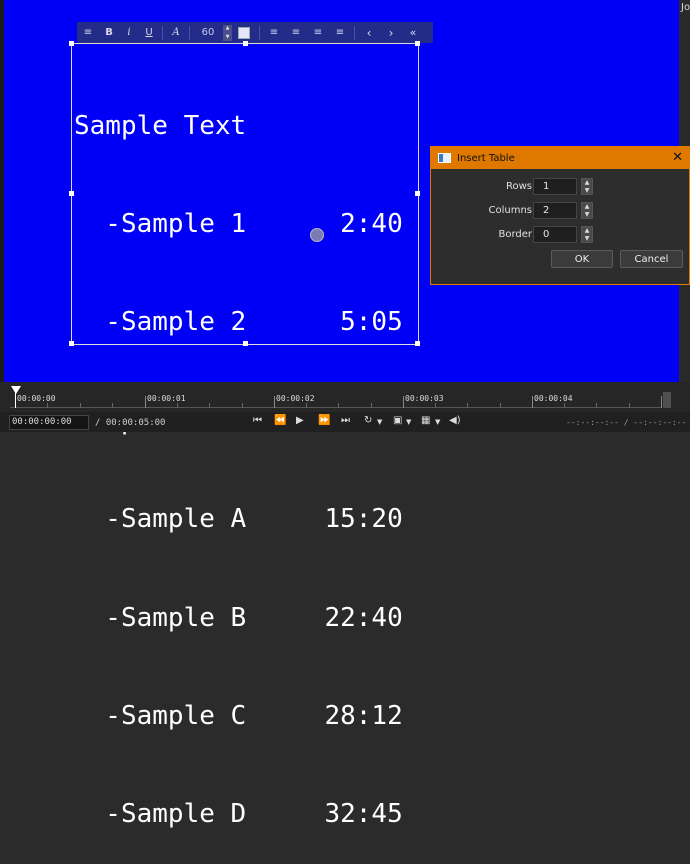  Describe the element at coordinates (368, 420) in the screenshot. I see `loop-icon: ↻` at that location.